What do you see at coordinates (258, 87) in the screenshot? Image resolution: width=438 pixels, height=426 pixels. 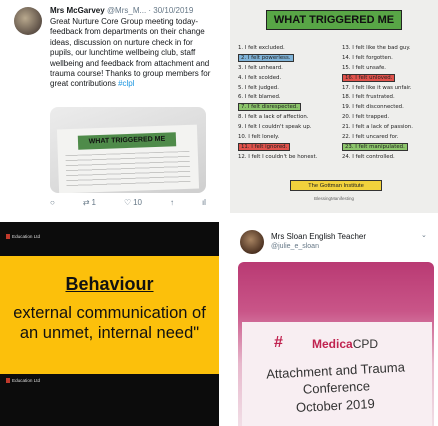 I see `trigger-item-text: 5. I felt judged.` at bounding box center [258, 87].